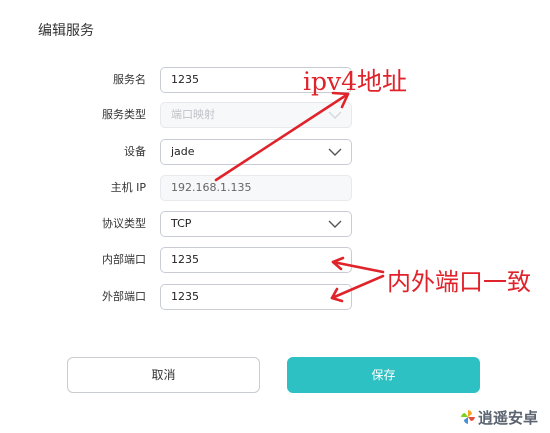  What do you see at coordinates (256, 188) in the screenshot?
I see `host-ip-input: 192.168.1.135` at bounding box center [256, 188].